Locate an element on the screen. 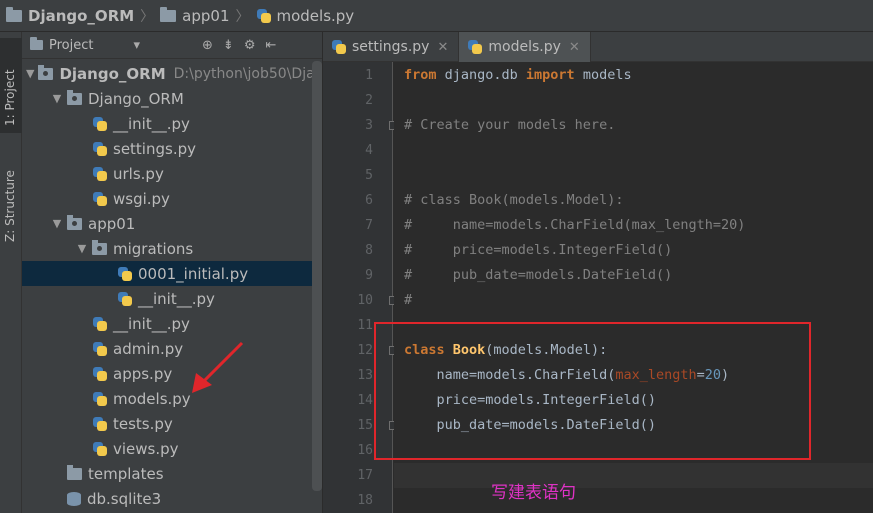 This screenshot has width=873, height=513. breadcrumb-file-label: models.py is located at coordinates (315, 15).